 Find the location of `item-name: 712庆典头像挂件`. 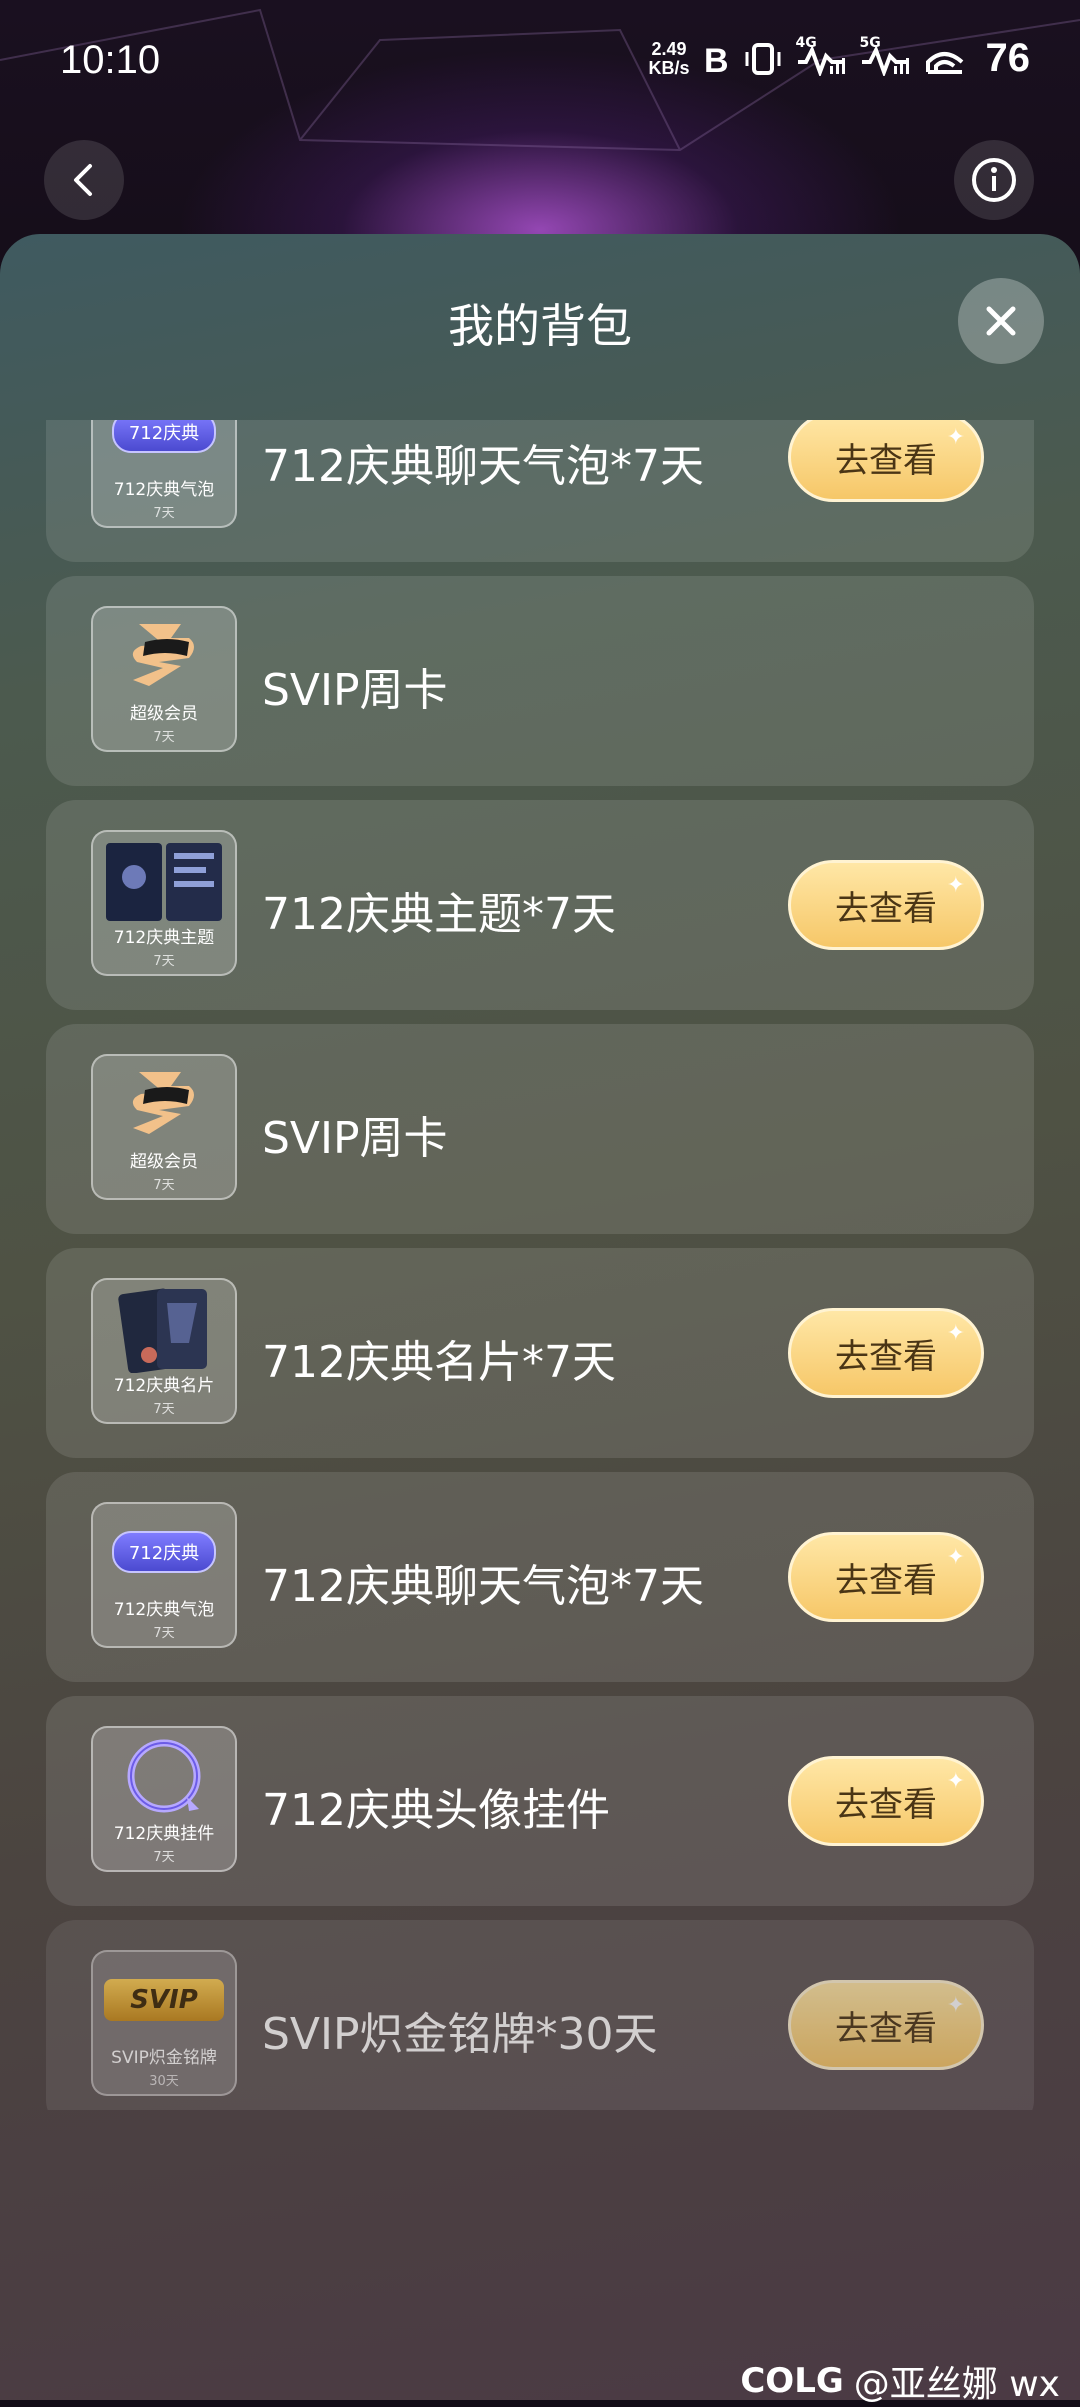

item-name: 712庆典头像挂件 is located at coordinates (436, 1810).